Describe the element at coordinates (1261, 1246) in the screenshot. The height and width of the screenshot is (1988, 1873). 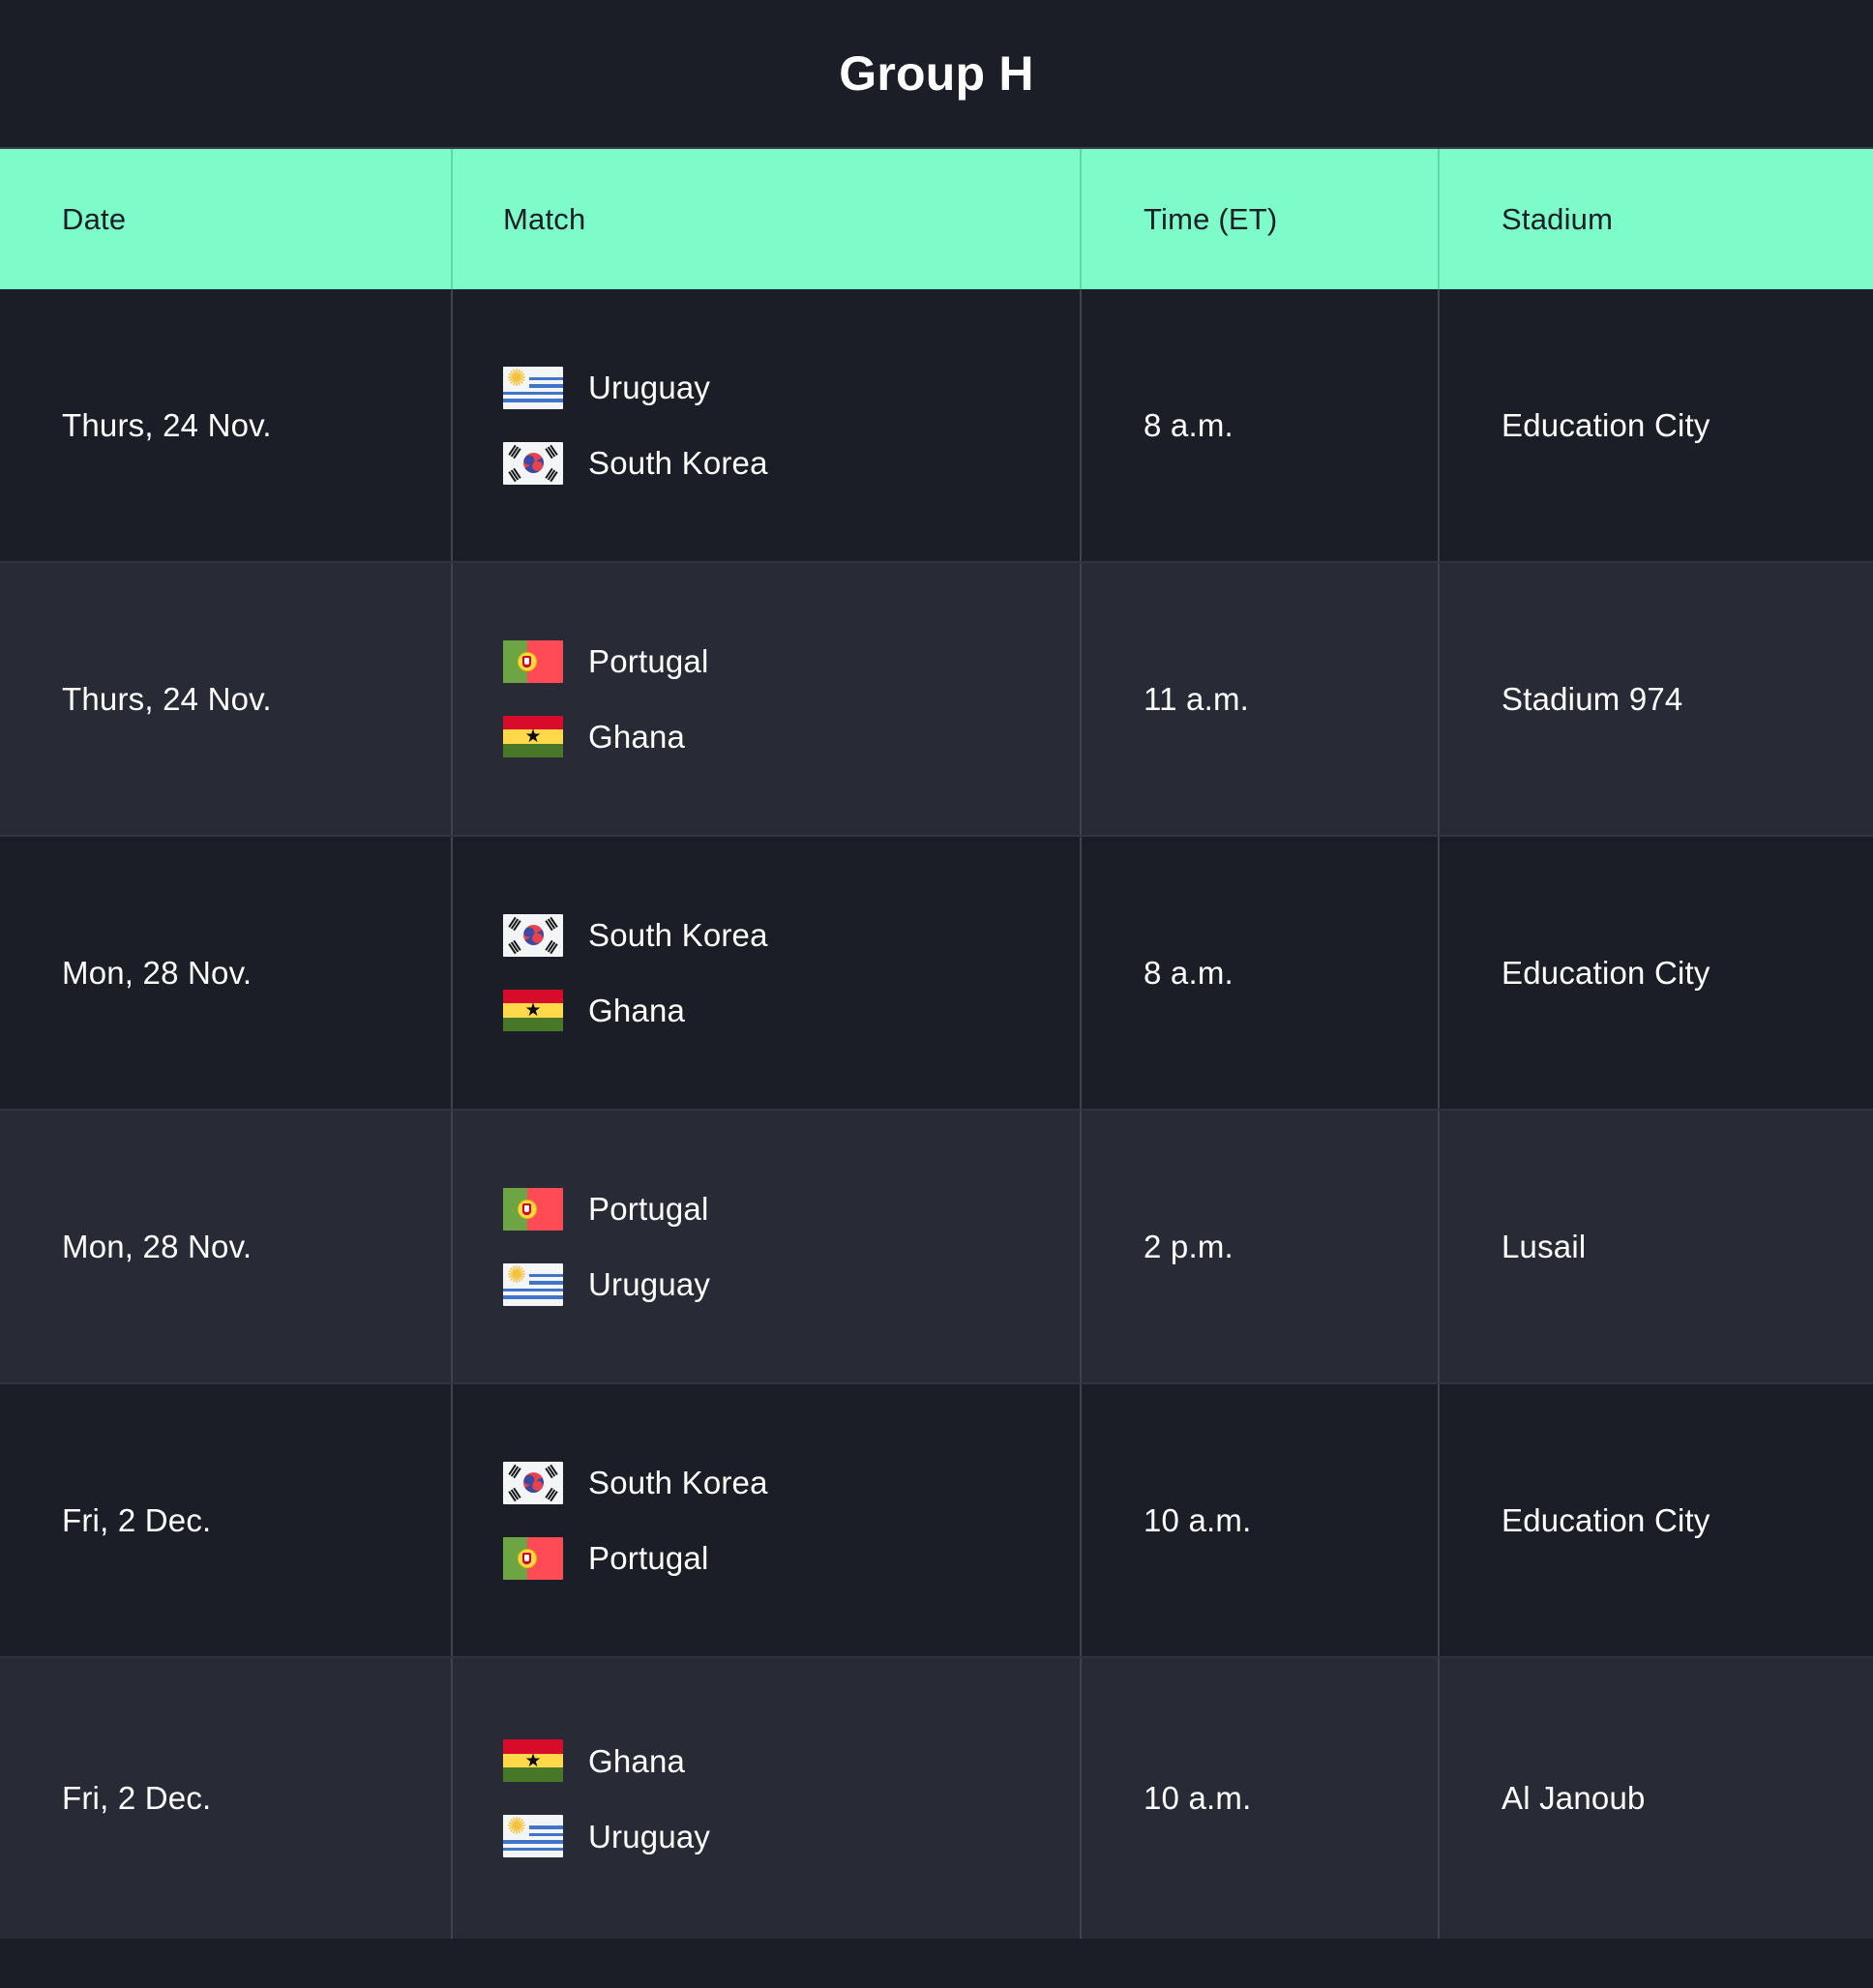
I see `cell-time: 2 p.m.` at that location.